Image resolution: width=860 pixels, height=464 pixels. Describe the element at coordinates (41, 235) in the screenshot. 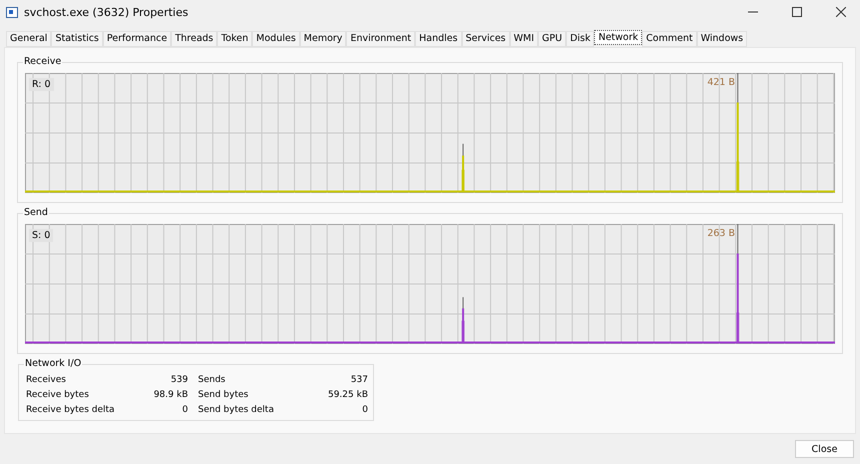

I see `current-value: S: 0` at that location.